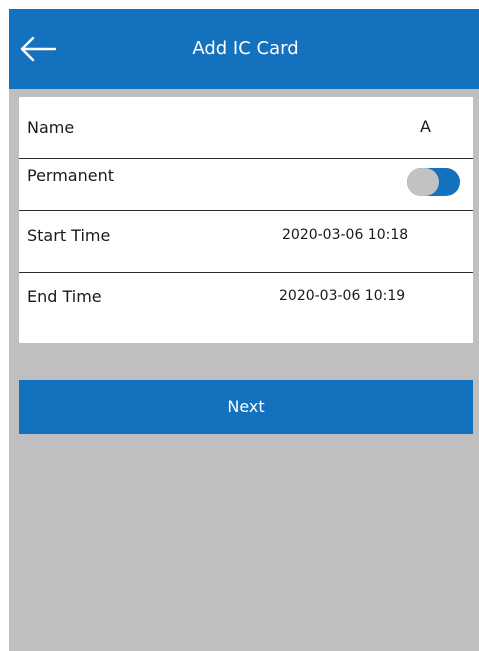 This screenshot has width=479, height=651. Describe the element at coordinates (345, 235) in the screenshot. I see `start-time-value: 2020-03-06 10:18` at that location.